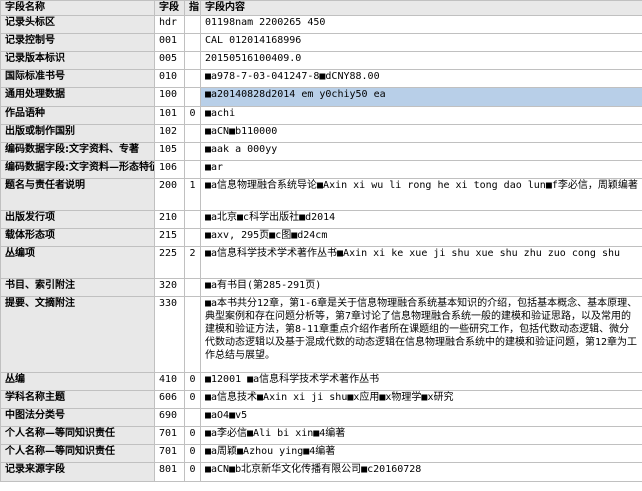  I want to click on field-tag-cell: 100, so click(169, 97).